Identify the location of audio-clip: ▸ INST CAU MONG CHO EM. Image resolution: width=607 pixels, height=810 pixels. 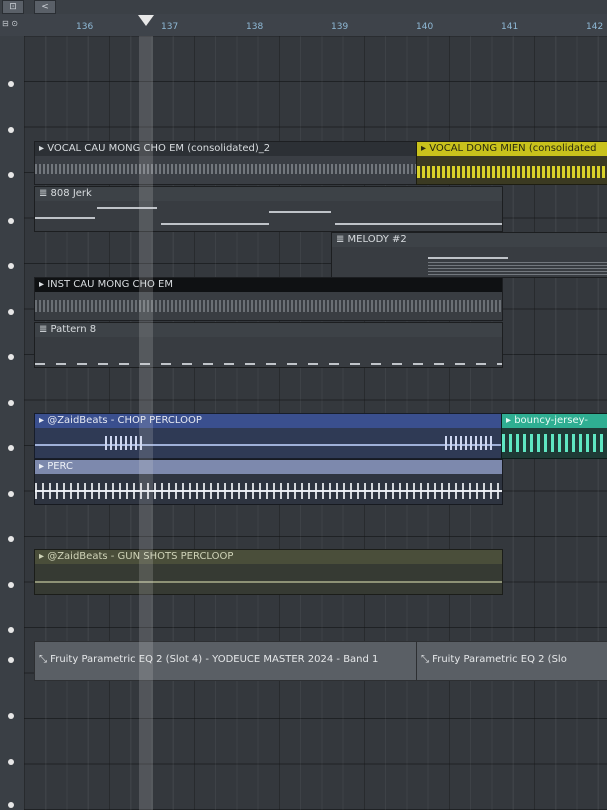
(268, 299).